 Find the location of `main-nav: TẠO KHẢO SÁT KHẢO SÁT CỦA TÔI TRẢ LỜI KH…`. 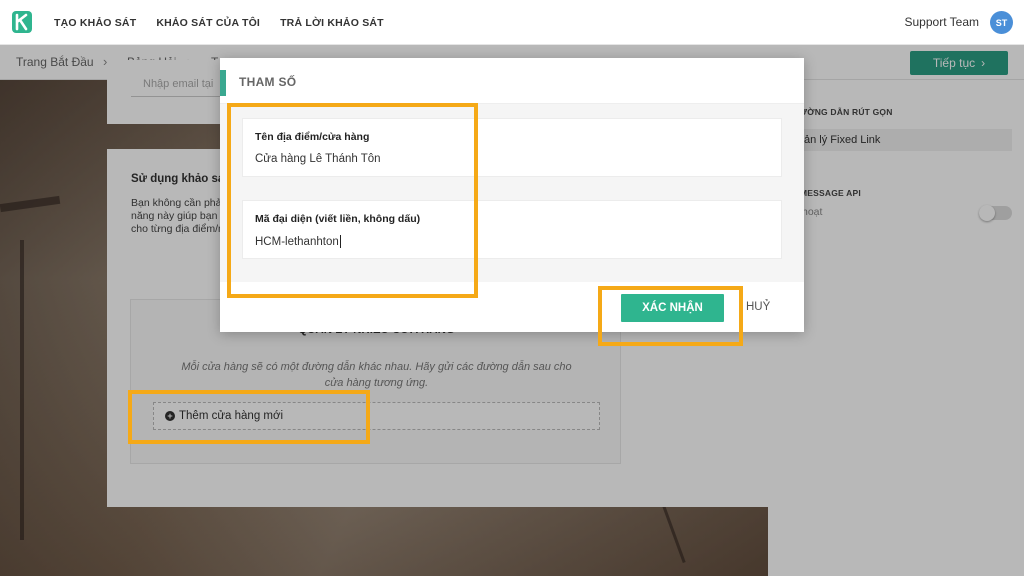

main-nav: TẠO KHẢO SÁT KHẢO SÁT CỦA TÔI TRẢ LỜI KH… is located at coordinates (219, 22).